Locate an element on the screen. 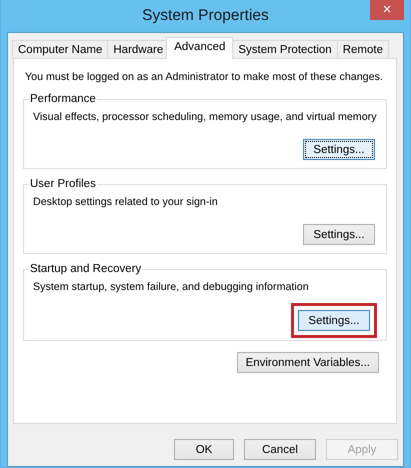 Image resolution: width=411 pixels, height=468 pixels. tab: Remote is located at coordinates (362, 49).